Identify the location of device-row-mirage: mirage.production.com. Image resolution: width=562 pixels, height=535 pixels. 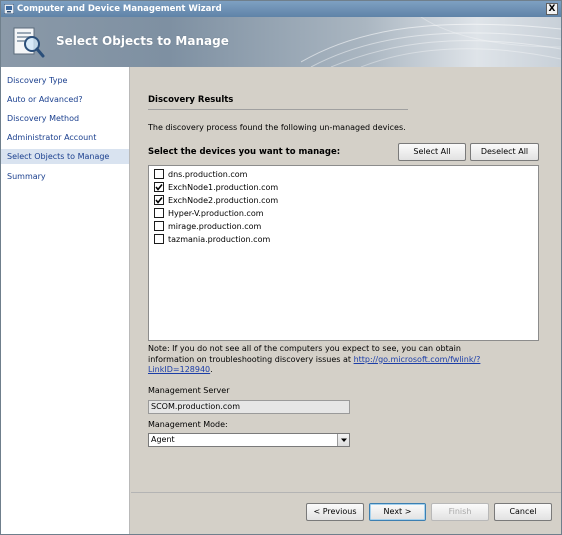
(344, 226).